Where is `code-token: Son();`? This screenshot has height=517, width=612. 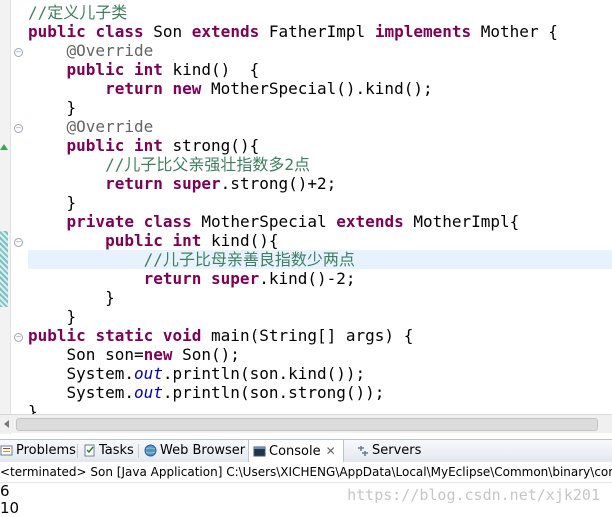 code-token: Son(); is located at coordinates (206, 354).